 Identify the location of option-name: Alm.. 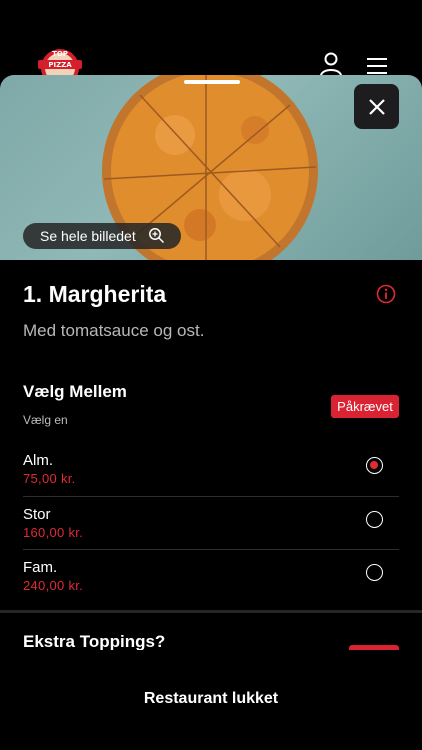
(38, 460).